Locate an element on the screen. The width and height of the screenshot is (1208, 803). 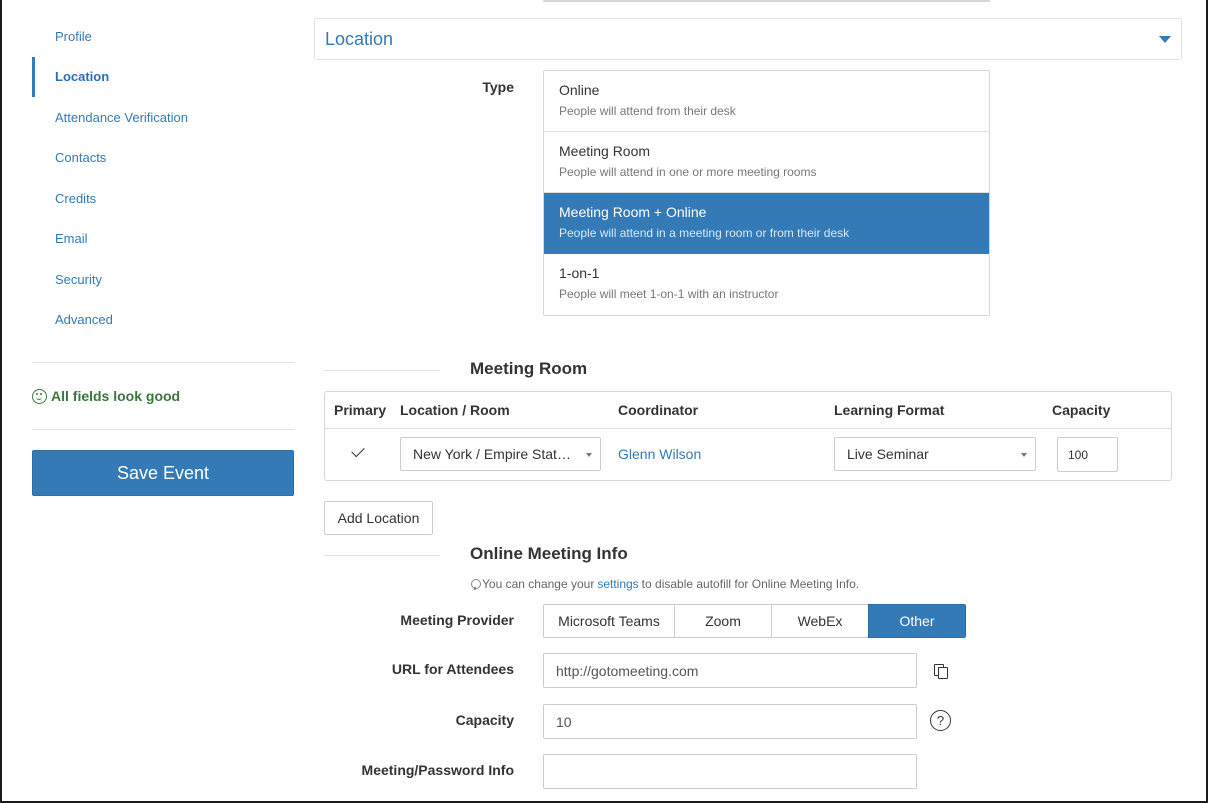
hint-prefix: You can change your is located at coordinates (538, 584).